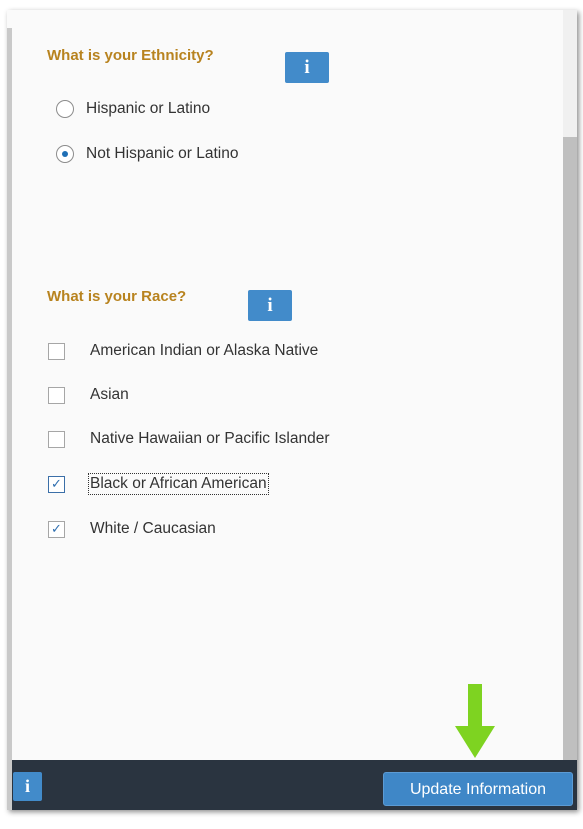 This screenshot has width=583, height=829. Describe the element at coordinates (178, 484) in the screenshot. I see `checkbox-label: Black or African American` at that location.